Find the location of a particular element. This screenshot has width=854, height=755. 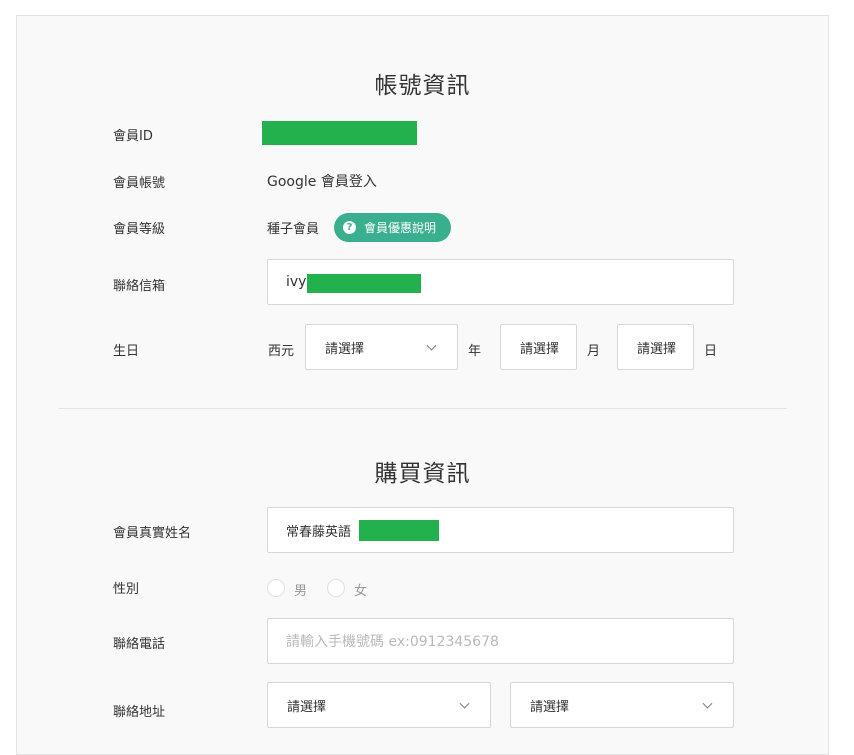

purchase-section-title: 購買資訊 is located at coordinates (422, 474).